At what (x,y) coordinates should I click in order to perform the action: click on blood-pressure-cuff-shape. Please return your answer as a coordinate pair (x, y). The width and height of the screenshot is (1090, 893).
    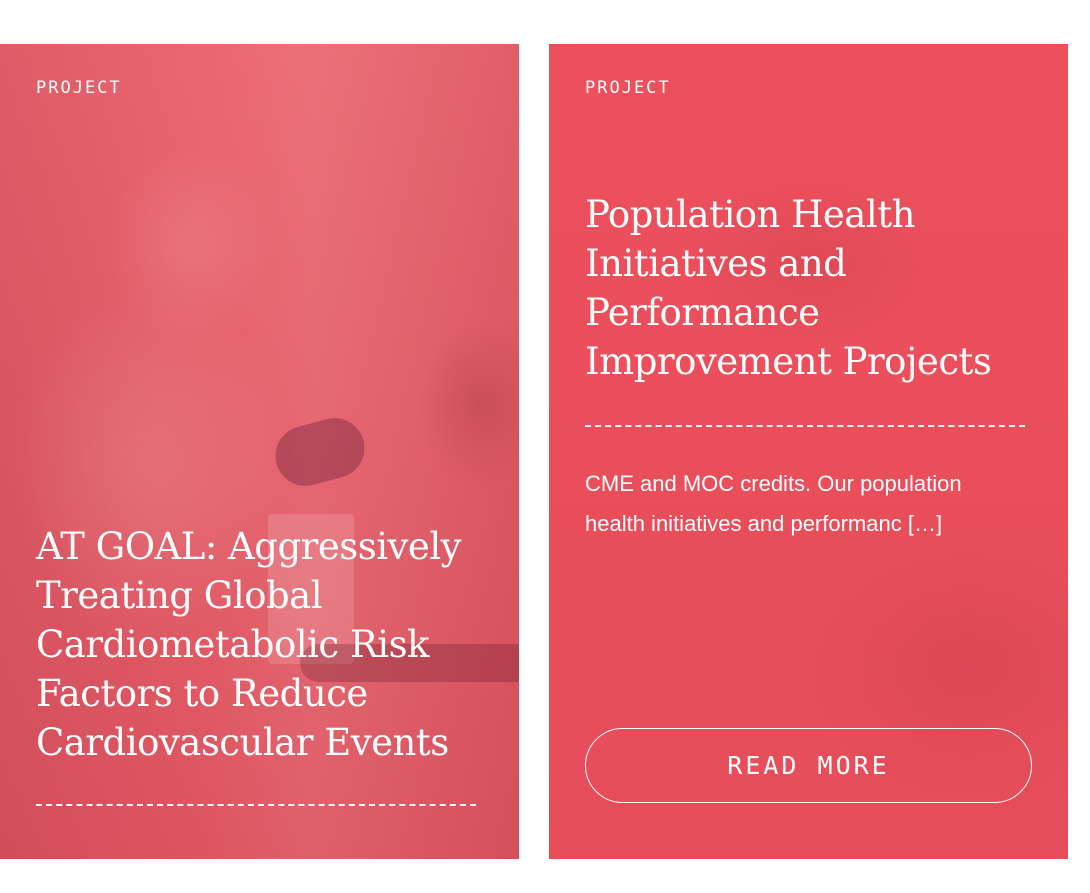
    Looking at the image, I should click on (320, 452).